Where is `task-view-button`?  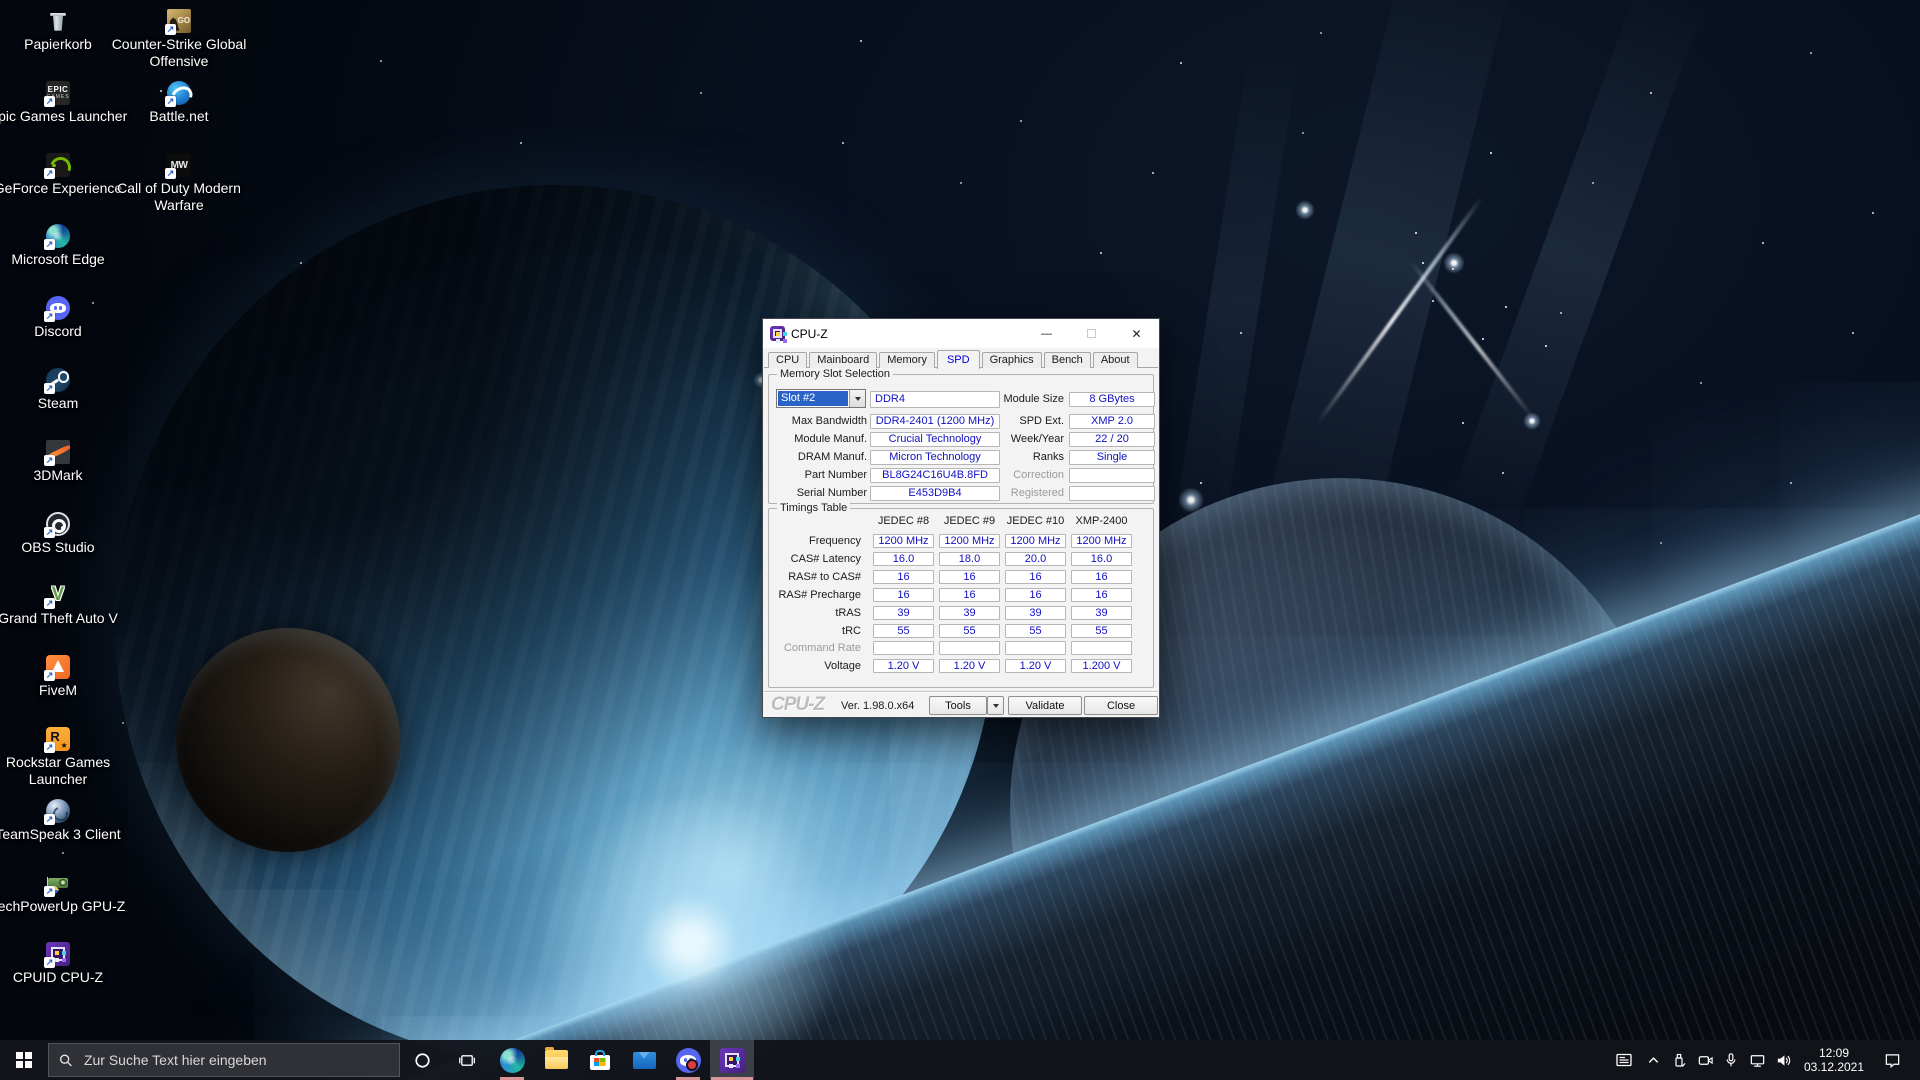 task-view-button is located at coordinates (467, 1060).